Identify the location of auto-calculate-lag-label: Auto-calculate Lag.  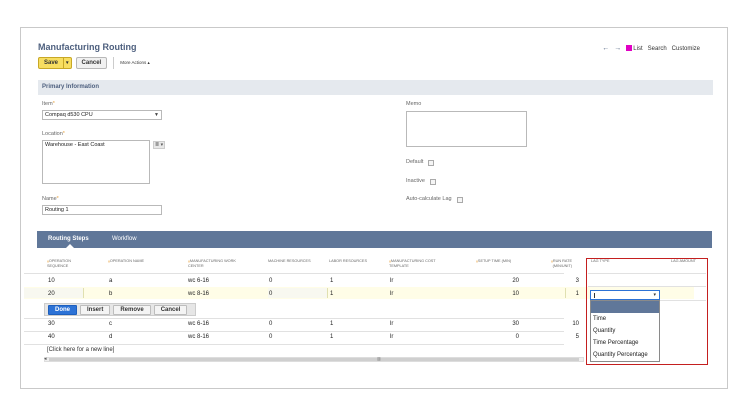
(429, 199).